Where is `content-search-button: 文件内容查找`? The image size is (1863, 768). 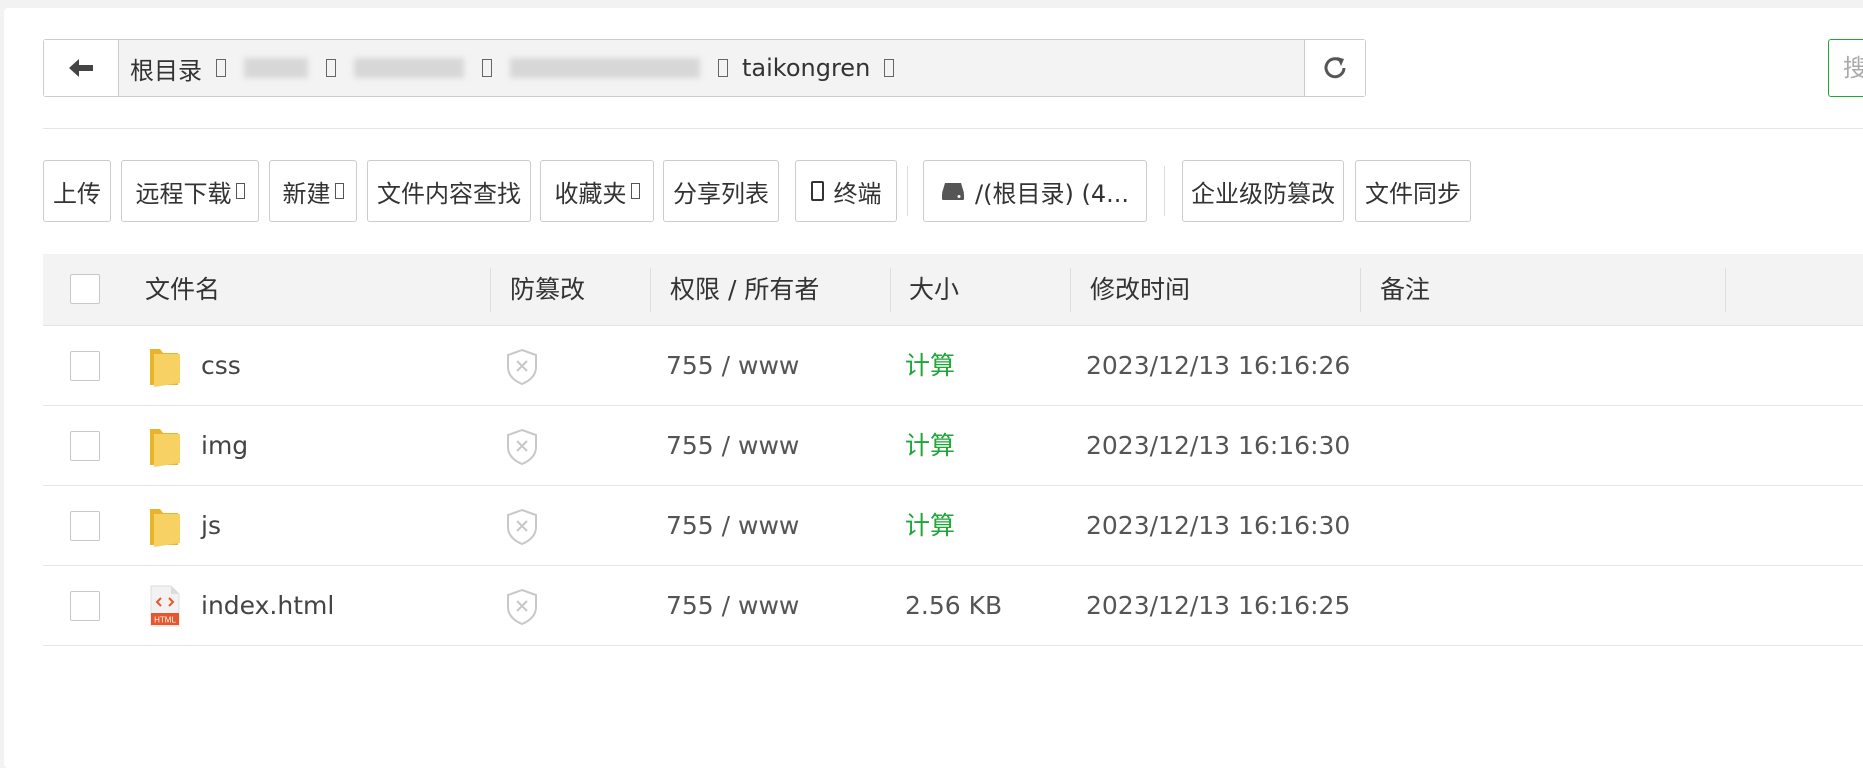 content-search-button: 文件内容查找 is located at coordinates (449, 191).